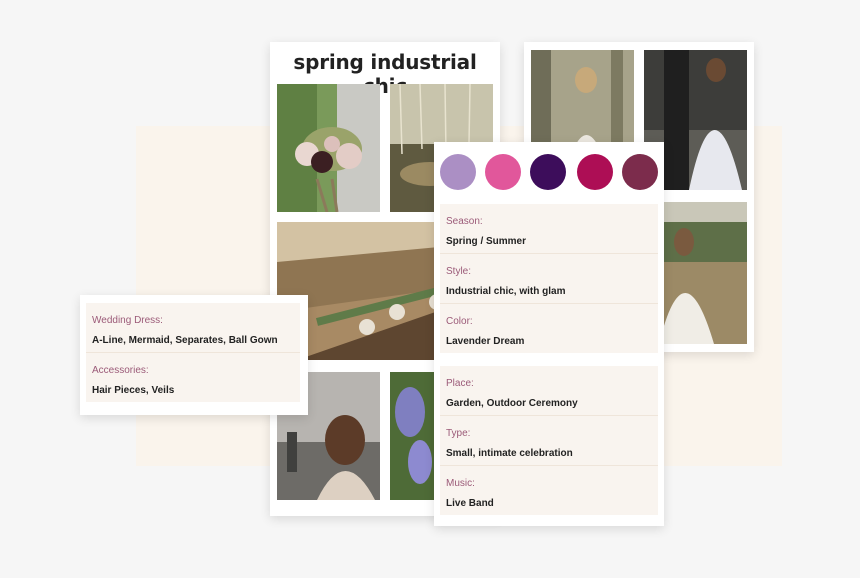  What do you see at coordinates (549, 490) in the screenshot?
I see `music-field: Music: Live Band` at bounding box center [549, 490].